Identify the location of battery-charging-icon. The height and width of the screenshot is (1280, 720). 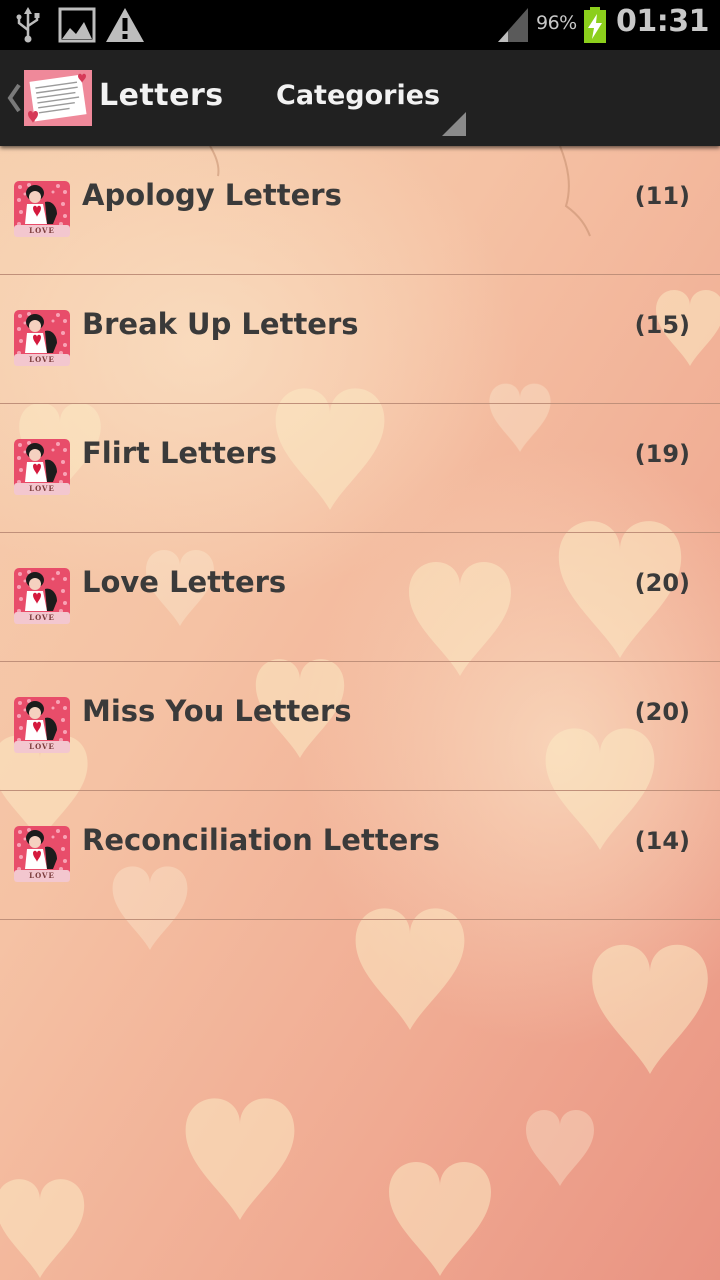
(595, 25).